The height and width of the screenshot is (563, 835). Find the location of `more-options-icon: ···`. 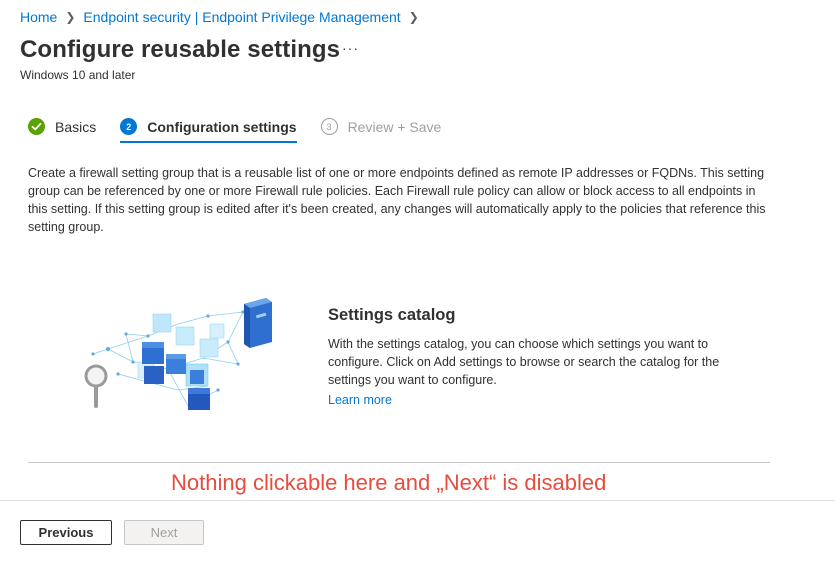

more-options-icon: ··· is located at coordinates (350, 48).